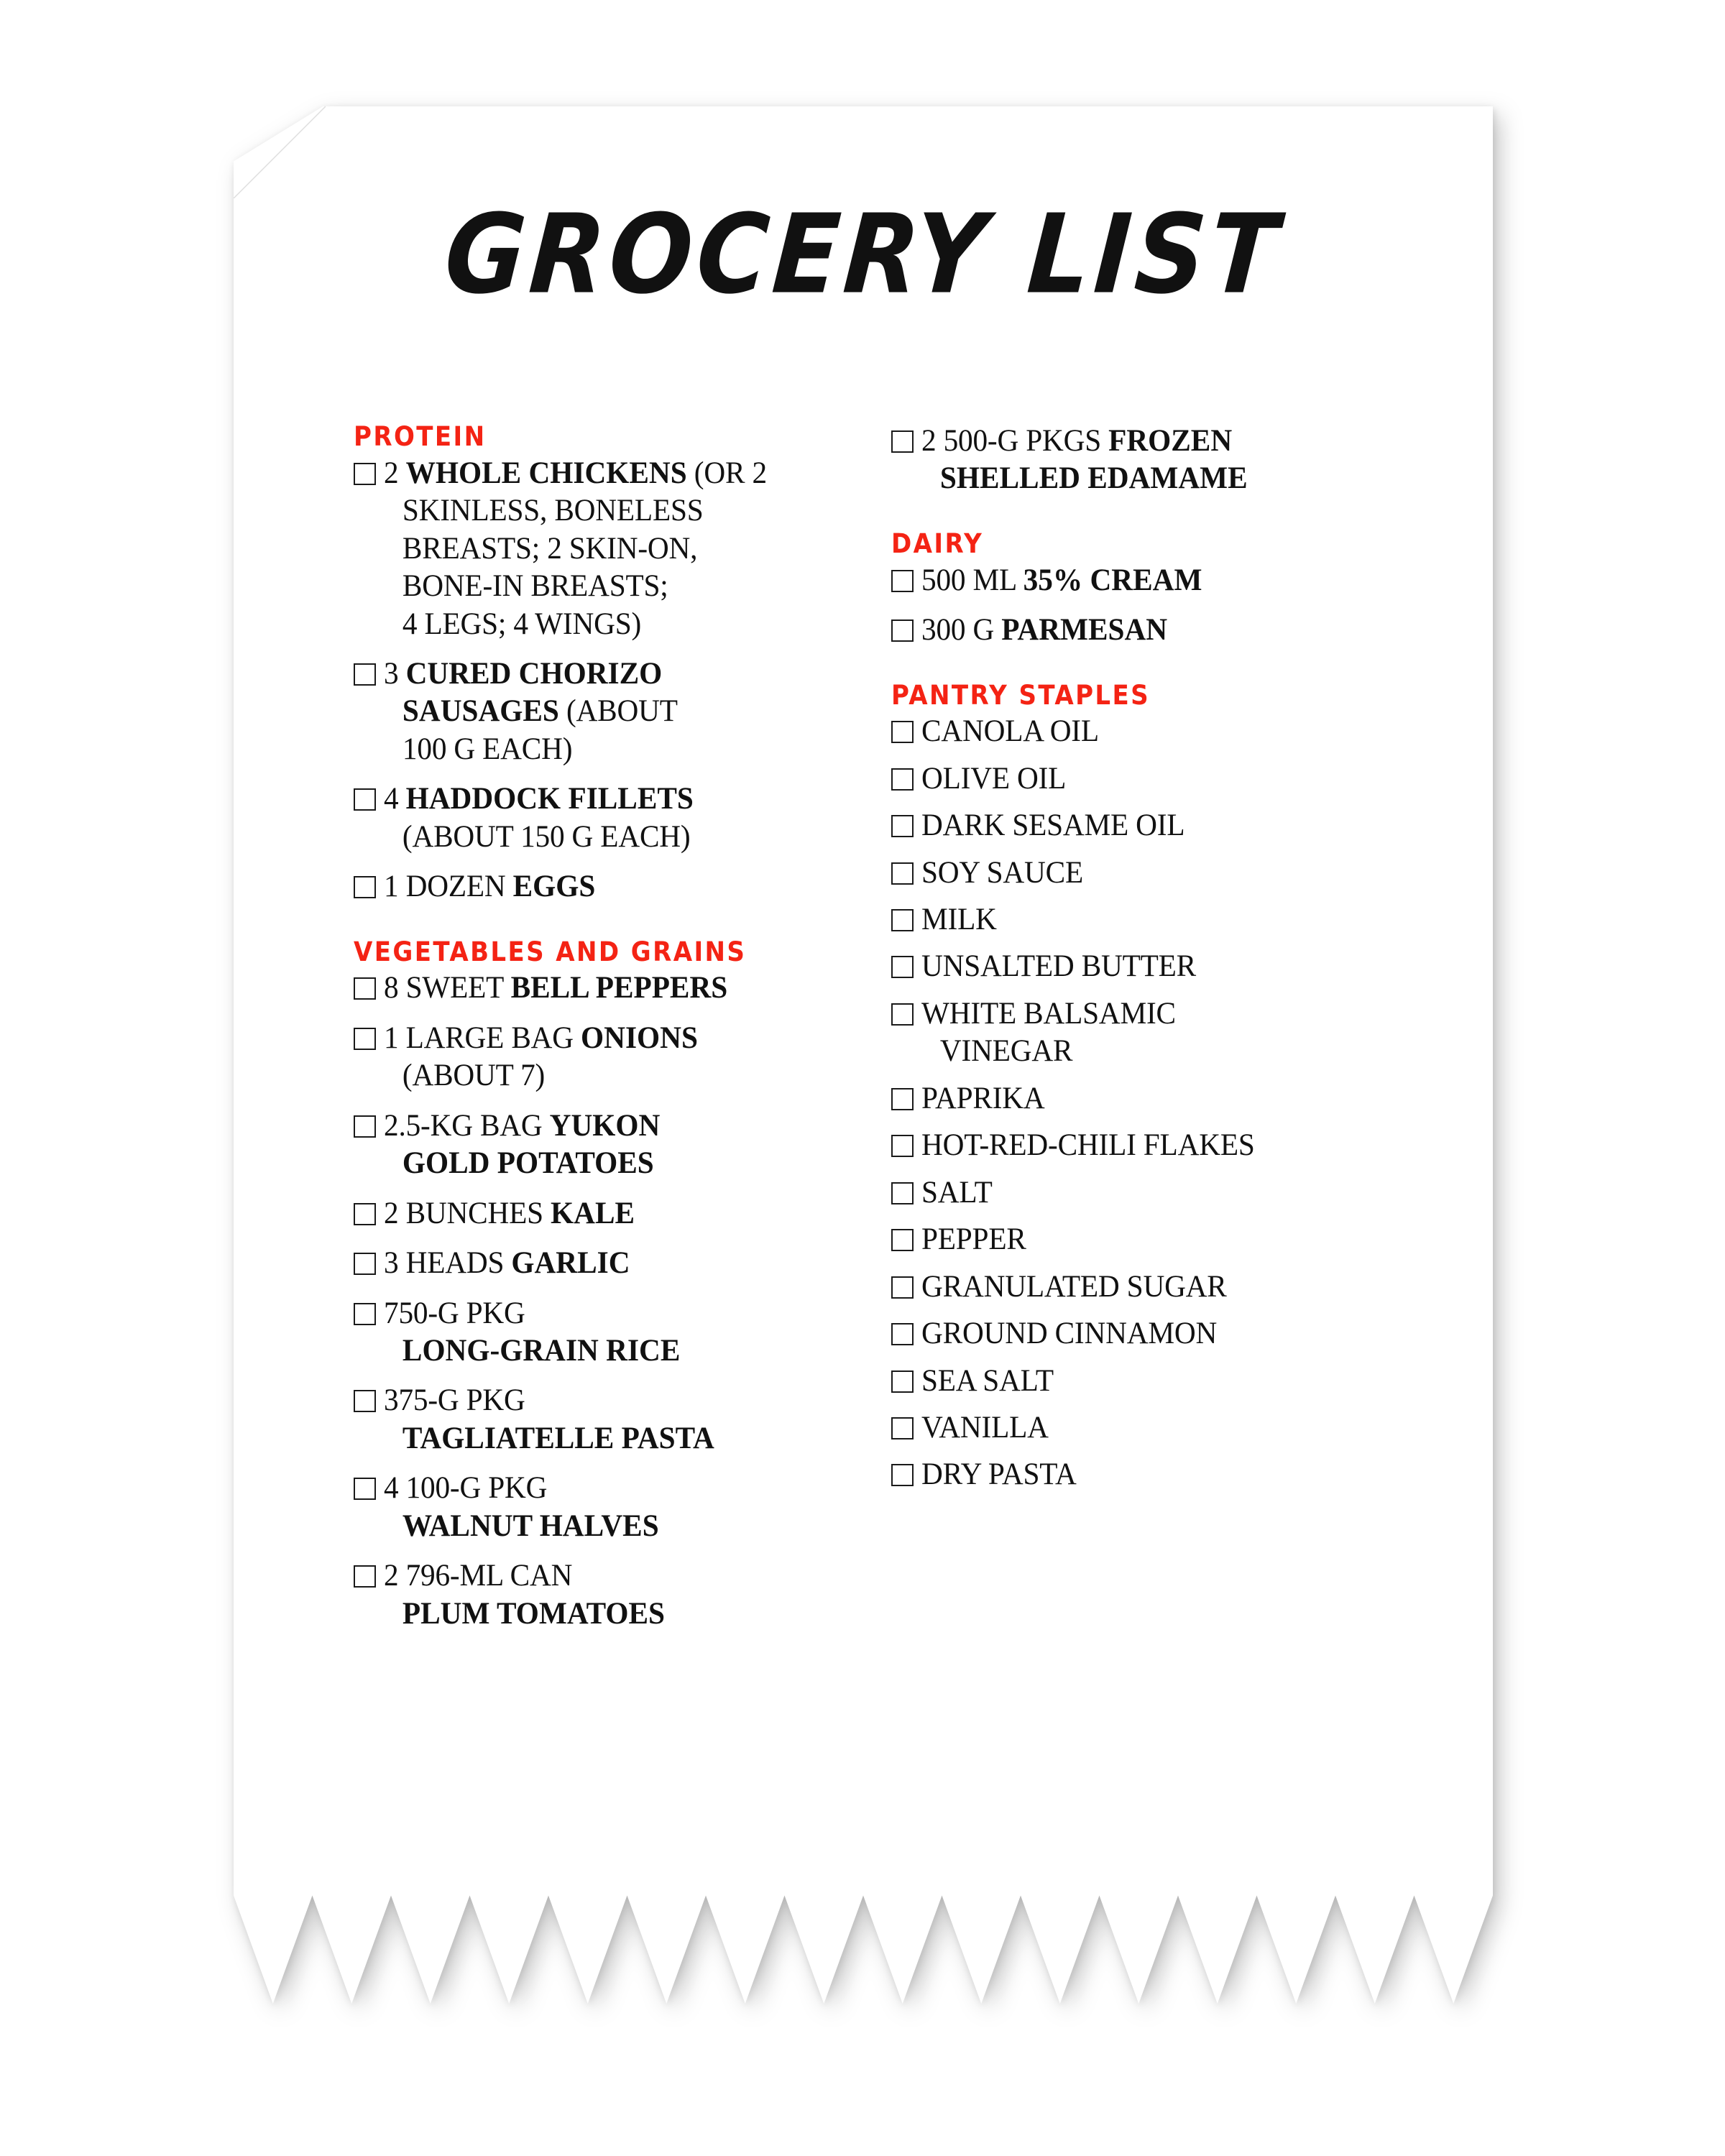 This screenshot has width=1725, height=2156. I want to click on item-text-plain: GRANULATED SUGAR, so click(1074, 1286).